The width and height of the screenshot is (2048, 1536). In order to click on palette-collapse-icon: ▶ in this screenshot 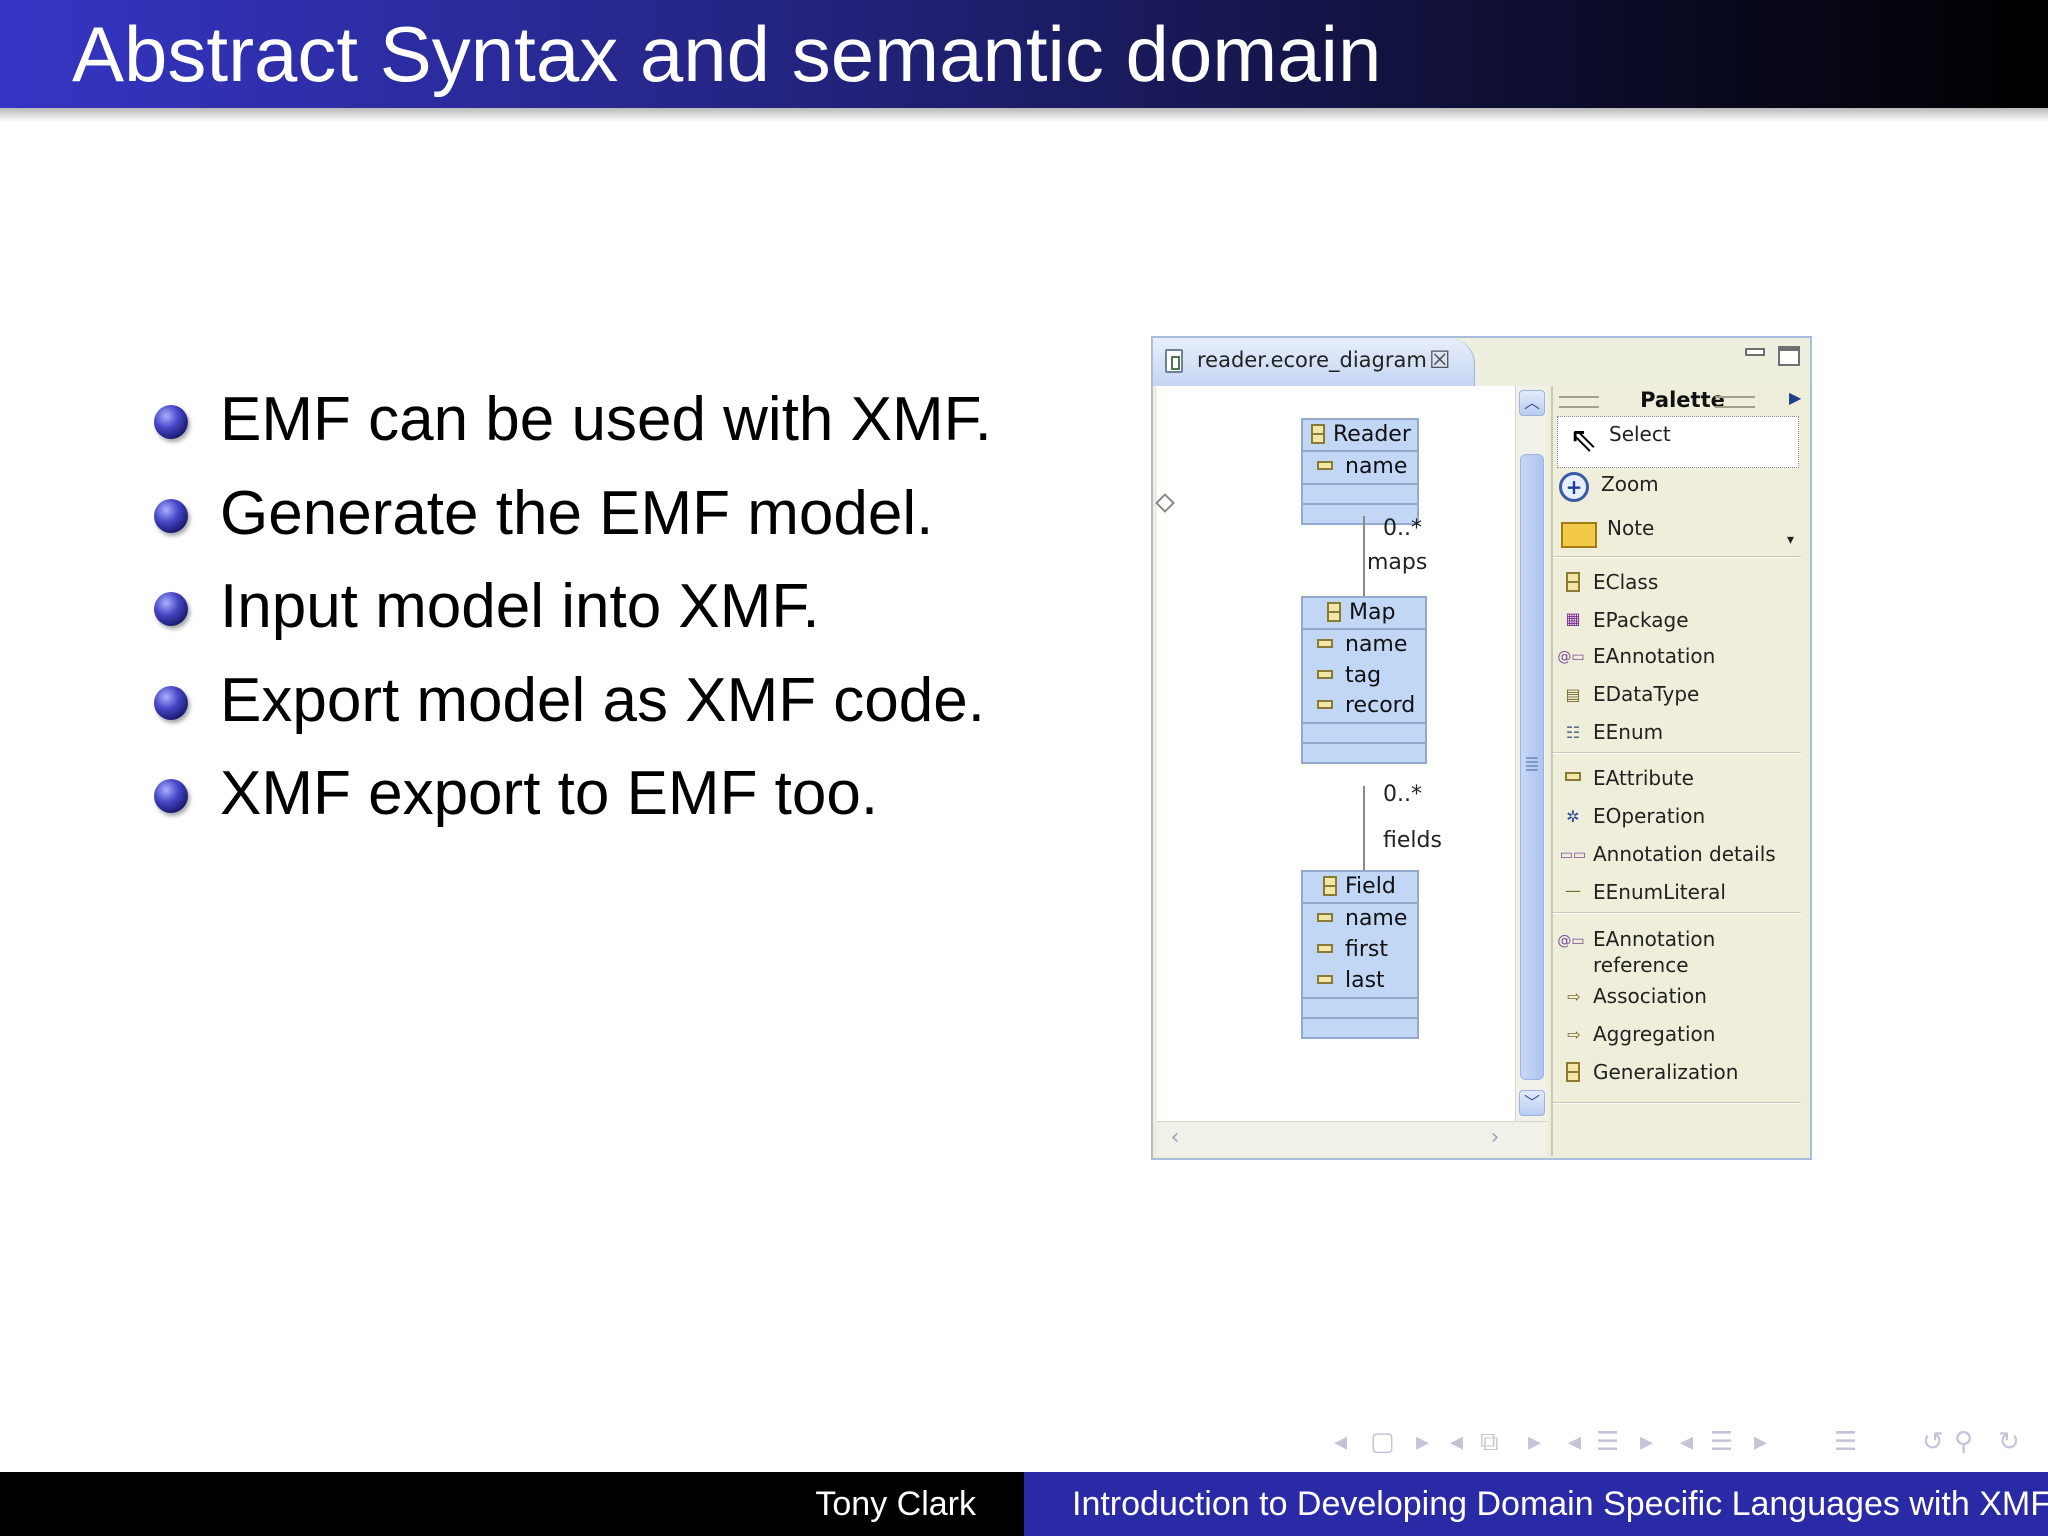, I will do `click(1795, 397)`.